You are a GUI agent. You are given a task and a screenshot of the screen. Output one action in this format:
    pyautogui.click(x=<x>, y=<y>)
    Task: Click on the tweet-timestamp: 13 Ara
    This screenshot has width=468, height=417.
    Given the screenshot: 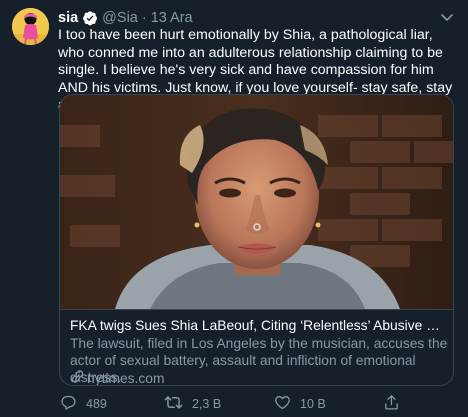 What is the action you would take?
    pyautogui.click(x=172, y=18)
    